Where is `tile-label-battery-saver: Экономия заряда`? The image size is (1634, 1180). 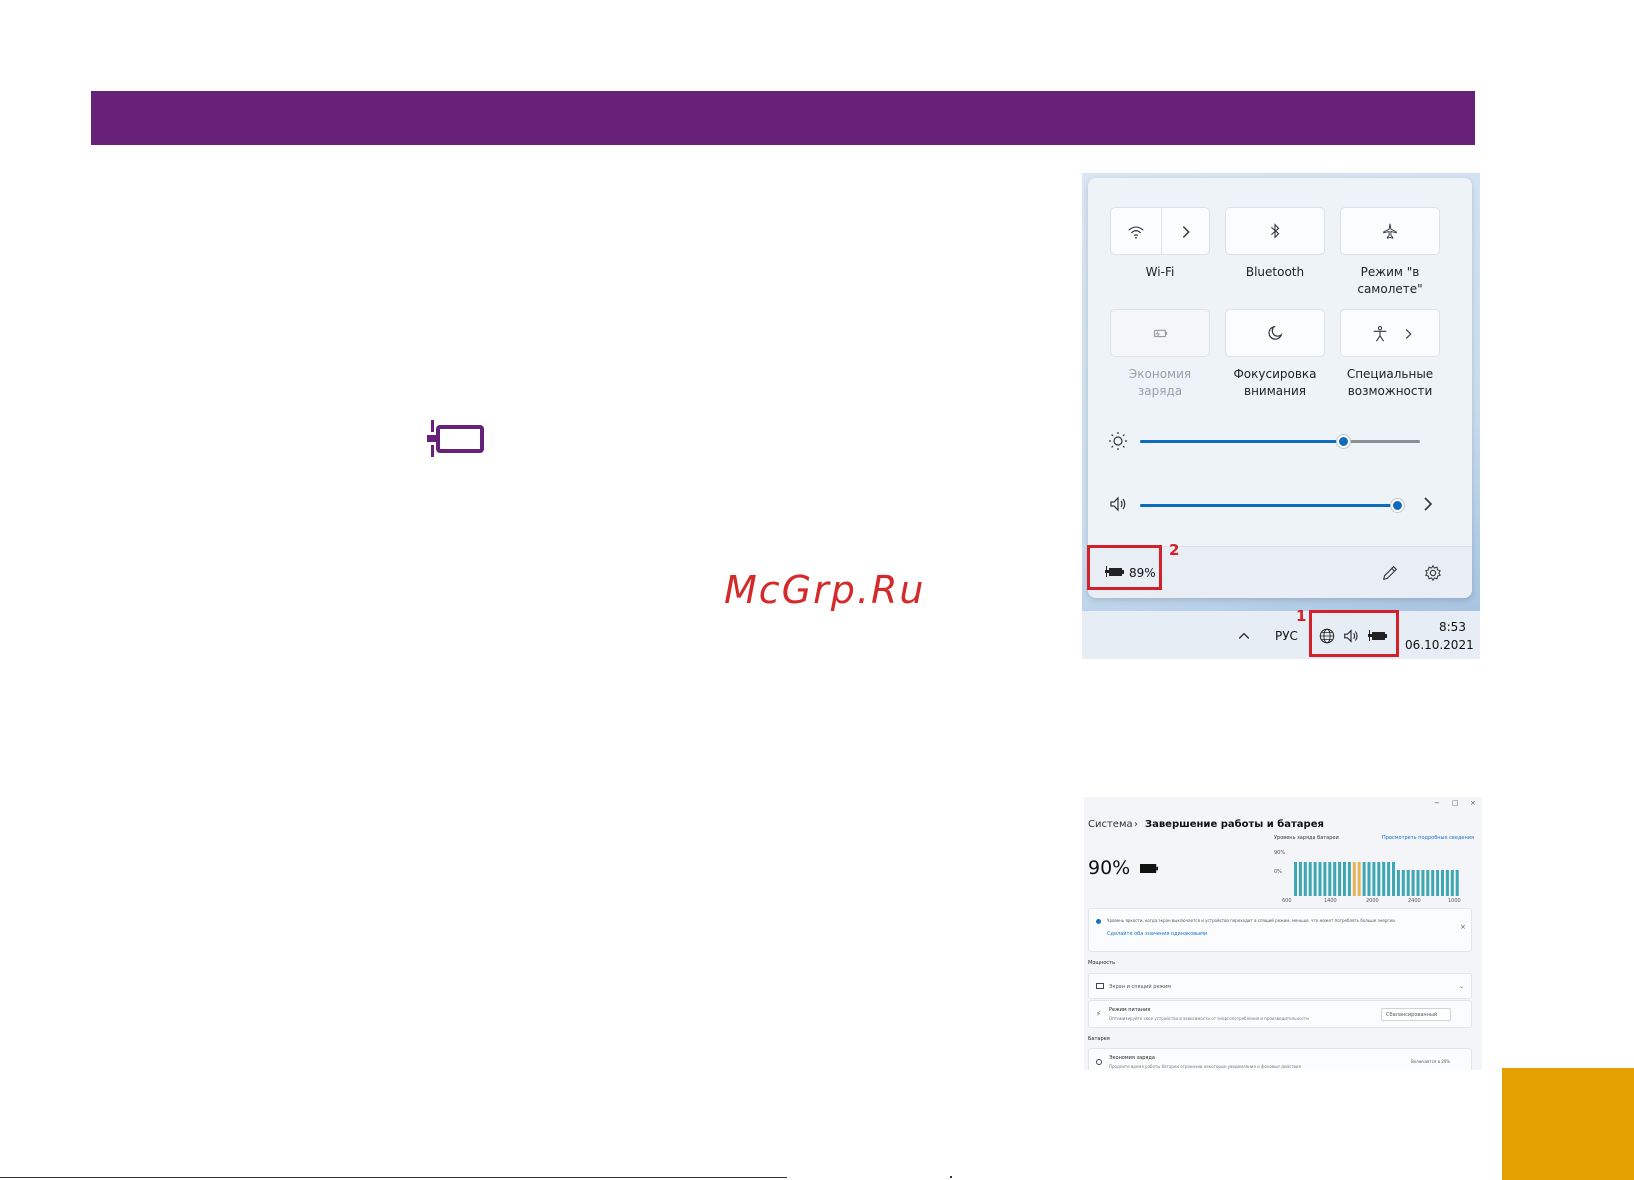 tile-label-battery-saver: Экономия заряда is located at coordinates (1160, 382).